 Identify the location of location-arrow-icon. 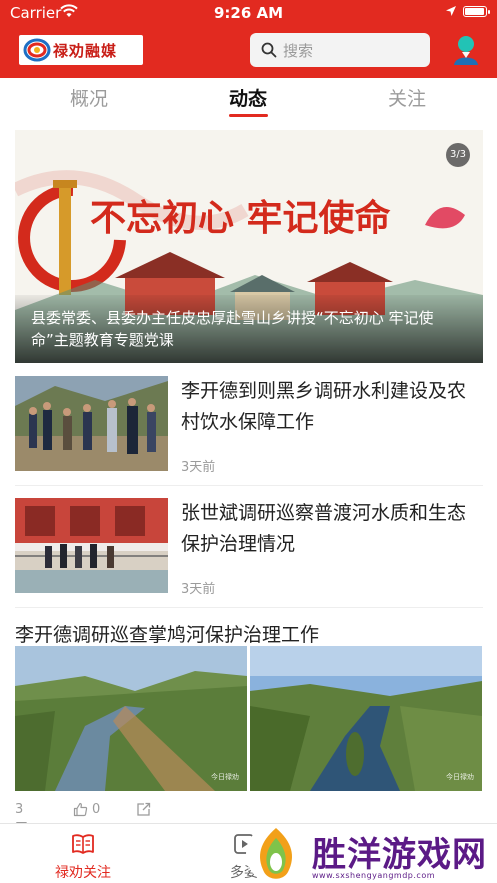
(451, 11).